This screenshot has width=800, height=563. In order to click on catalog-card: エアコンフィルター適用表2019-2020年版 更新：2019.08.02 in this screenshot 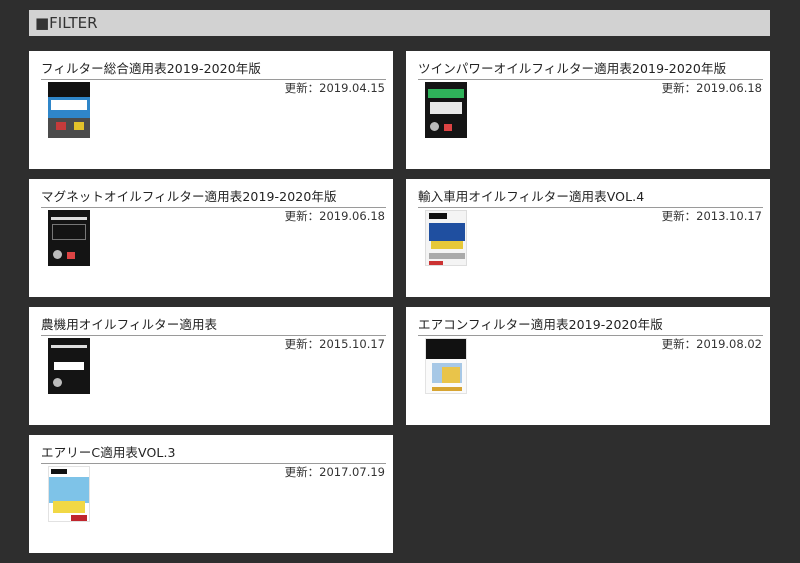, I will do `click(588, 366)`.